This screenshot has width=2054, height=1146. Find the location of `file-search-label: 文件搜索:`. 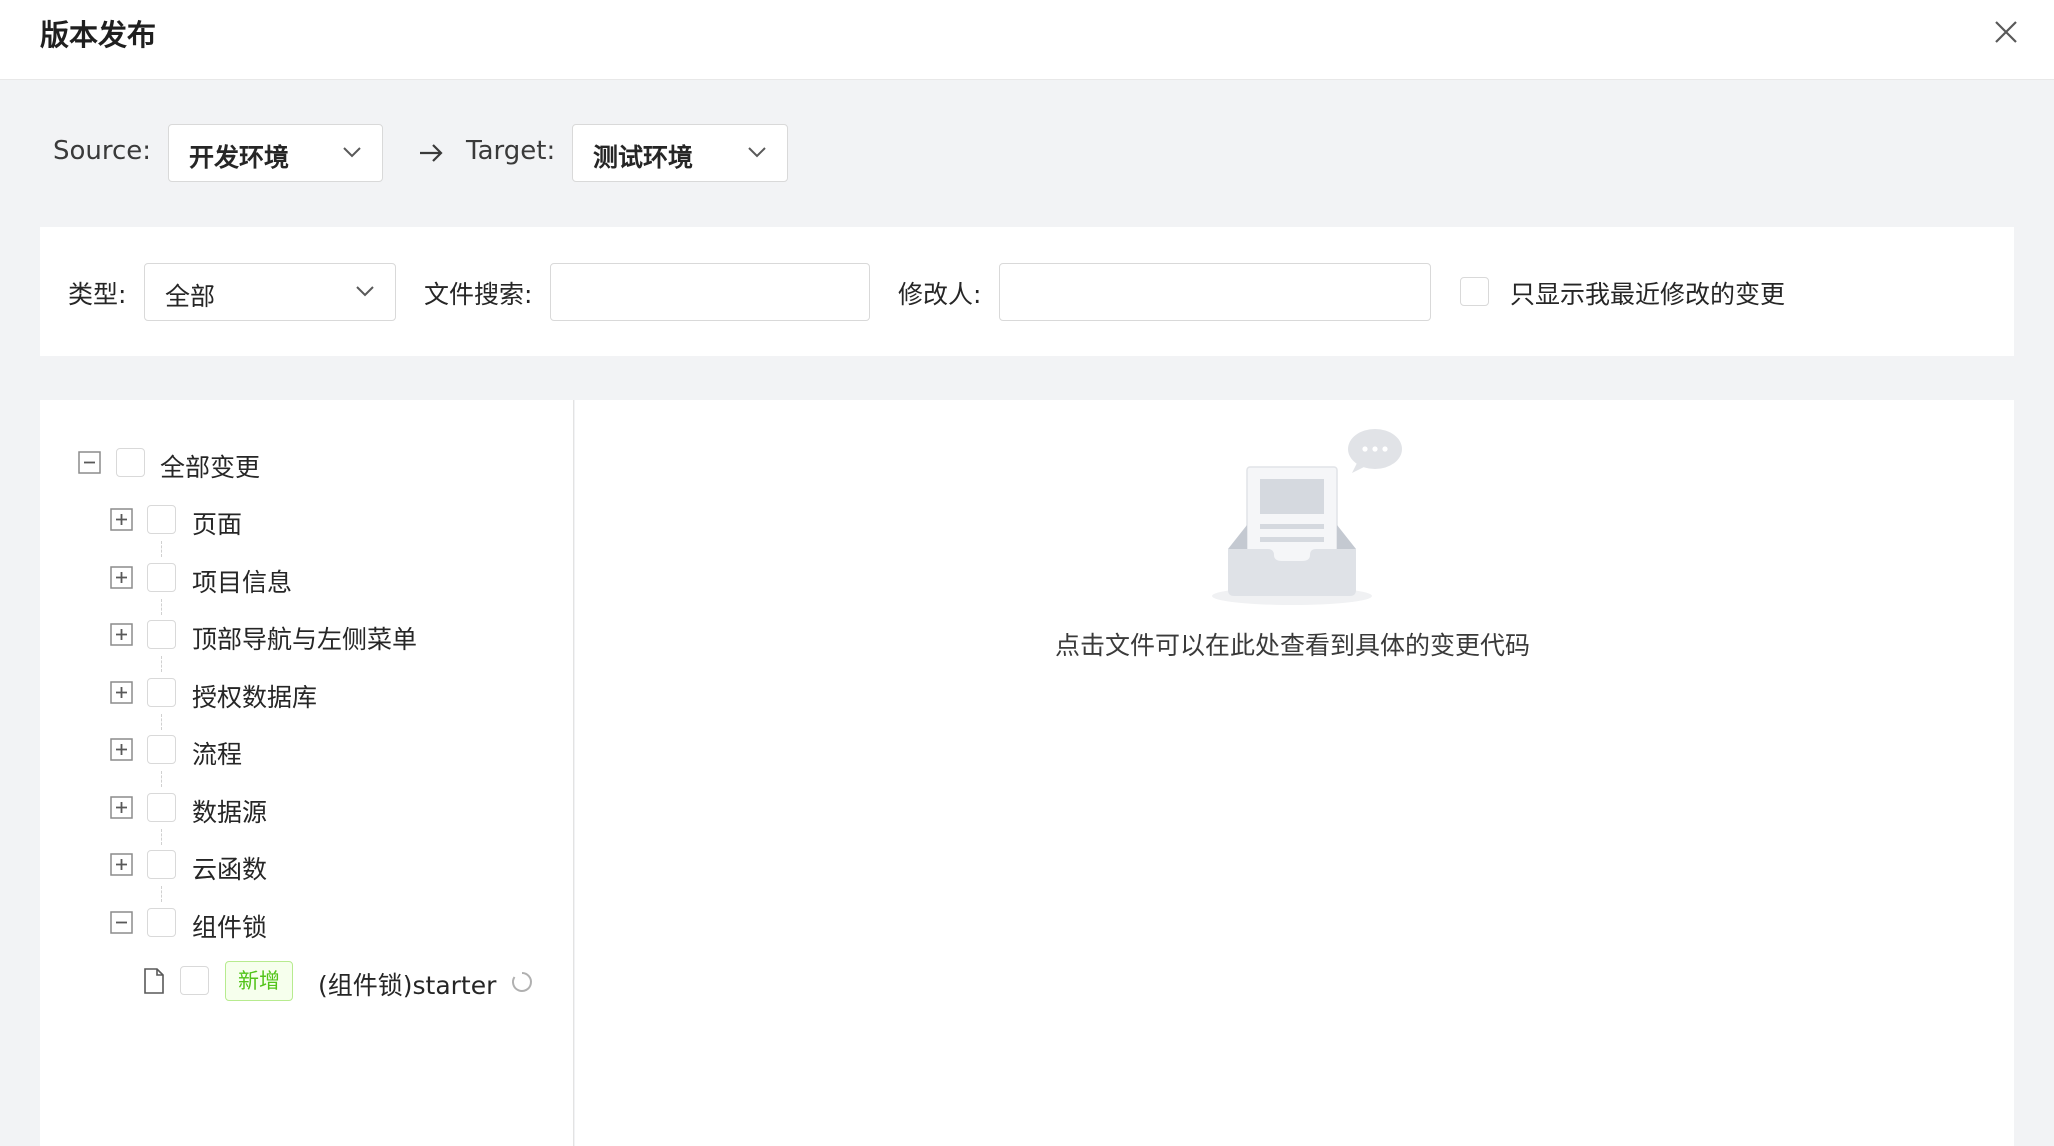

file-search-label: 文件搜索: is located at coordinates (478, 294).